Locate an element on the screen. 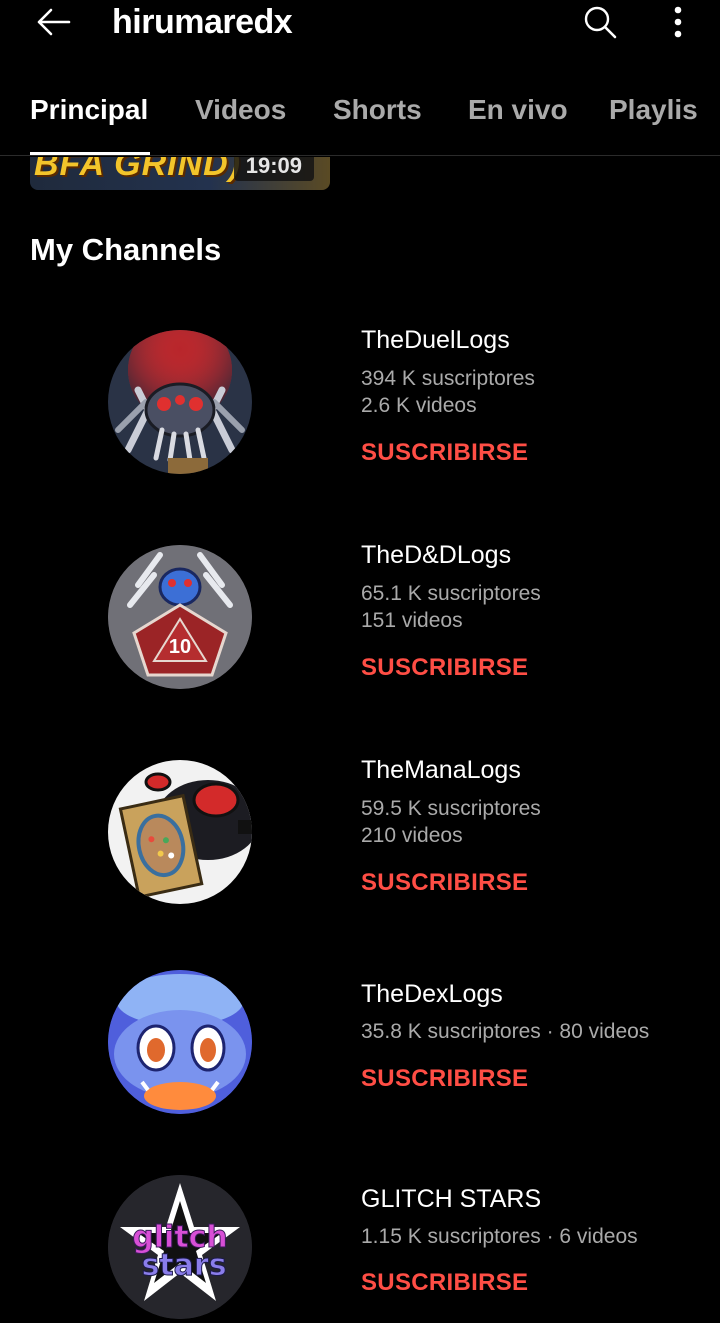 The image size is (720, 1323). channel-stats: 35.8 K suscriptores · 80 videos is located at coordinates (505, 1031).